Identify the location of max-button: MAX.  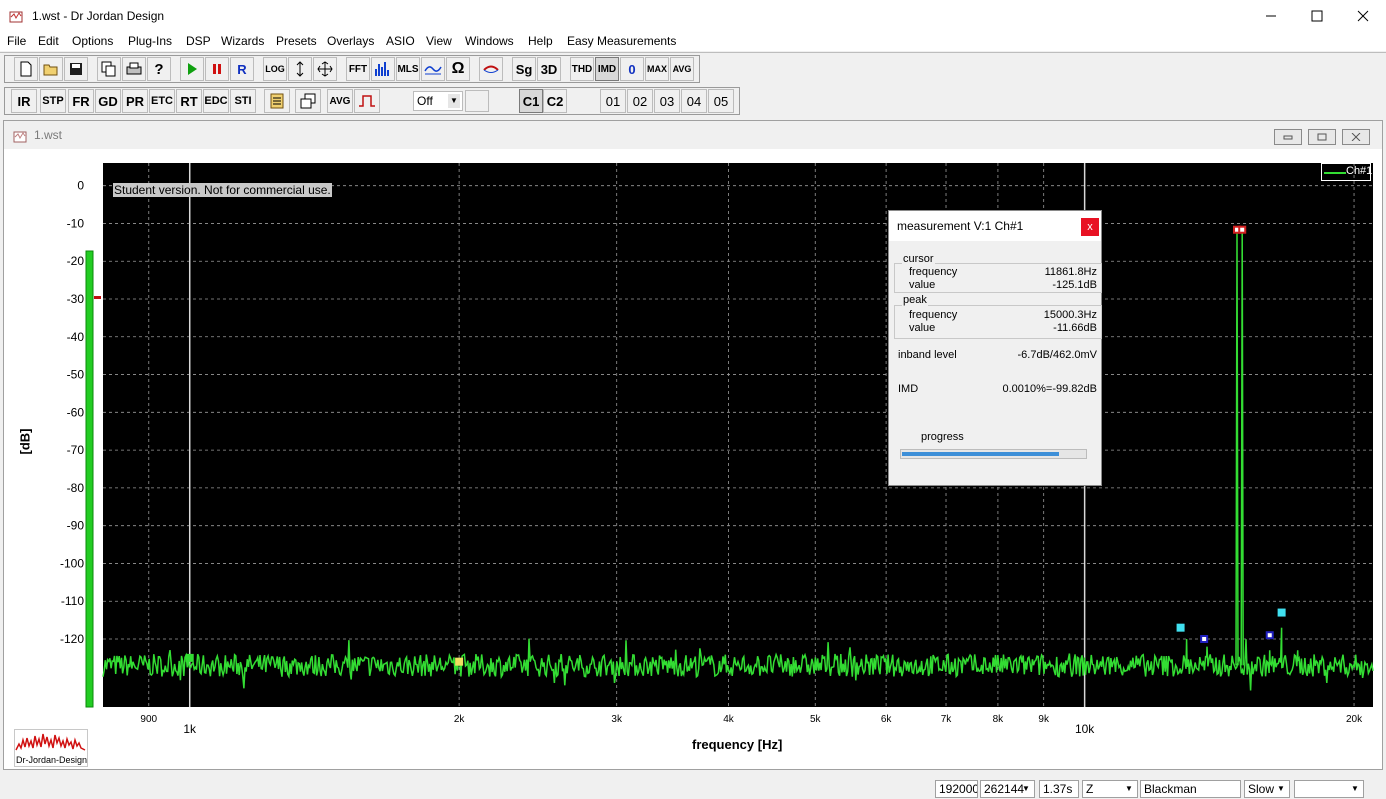
(657, 69).